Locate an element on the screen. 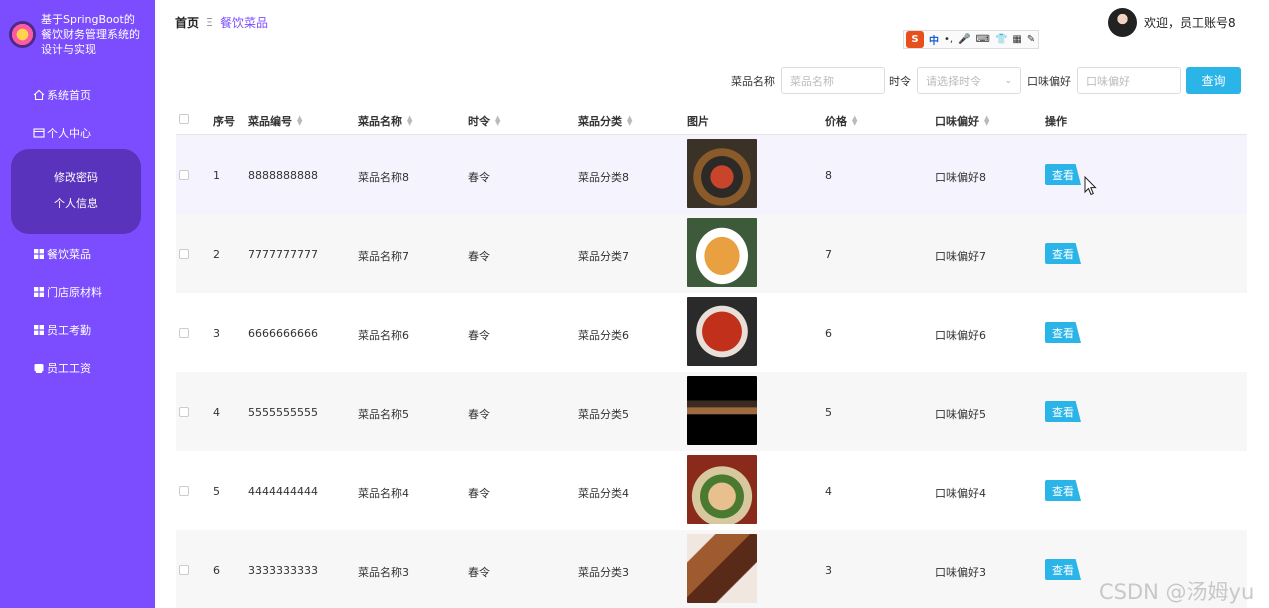 This screenshot has height=608, width=1269. app-title: 基于SpringBoot的餐饮财务管理系统的设计与实现 is located at coordinates (90, 34).